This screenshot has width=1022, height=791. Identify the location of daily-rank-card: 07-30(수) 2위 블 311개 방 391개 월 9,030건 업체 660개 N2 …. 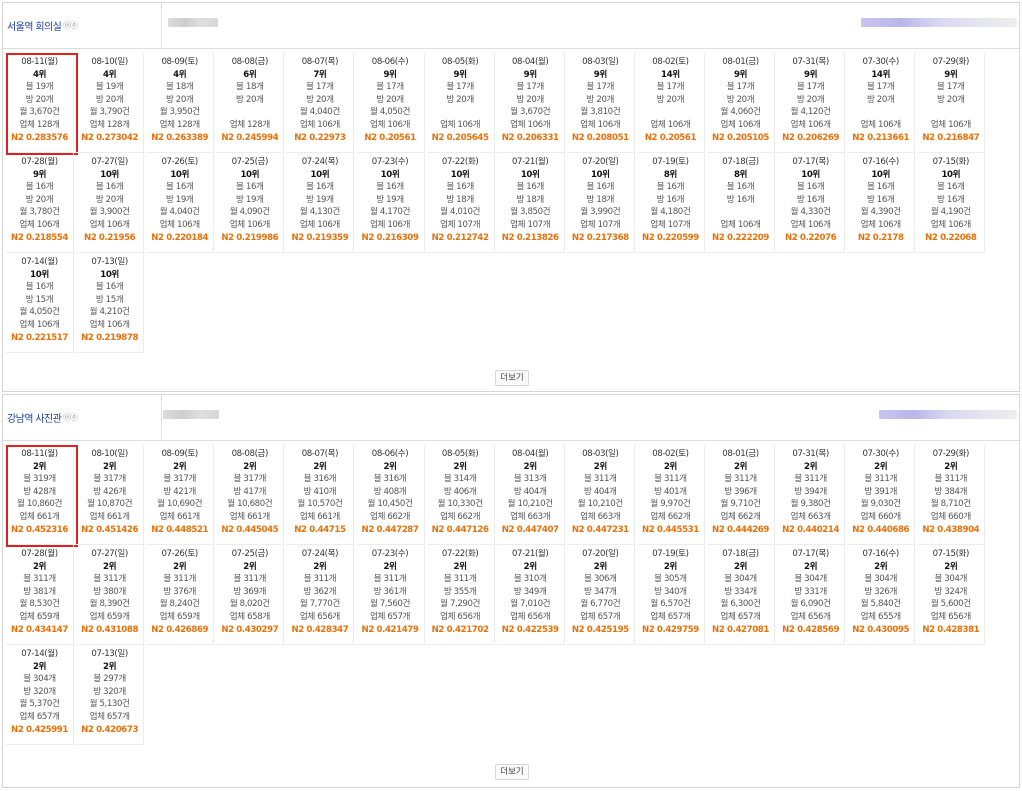
(881, 495).